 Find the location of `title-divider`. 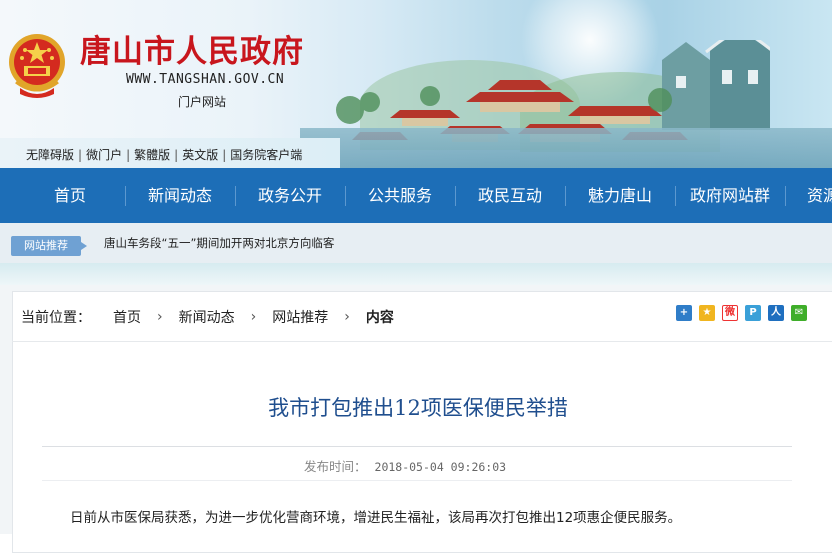

title-divider is located at coordinates (417, 446).